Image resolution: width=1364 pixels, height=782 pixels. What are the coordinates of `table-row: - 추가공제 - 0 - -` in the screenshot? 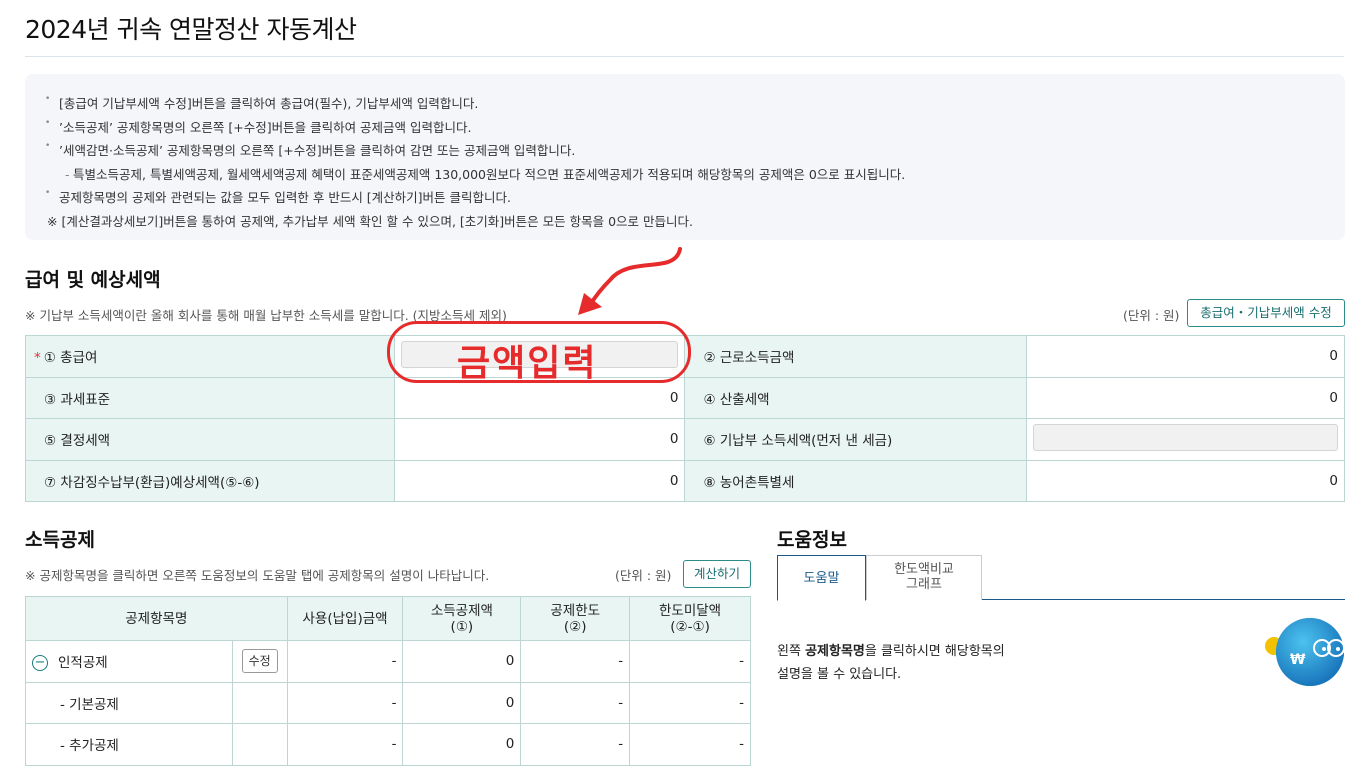 It's located at (388, 744).